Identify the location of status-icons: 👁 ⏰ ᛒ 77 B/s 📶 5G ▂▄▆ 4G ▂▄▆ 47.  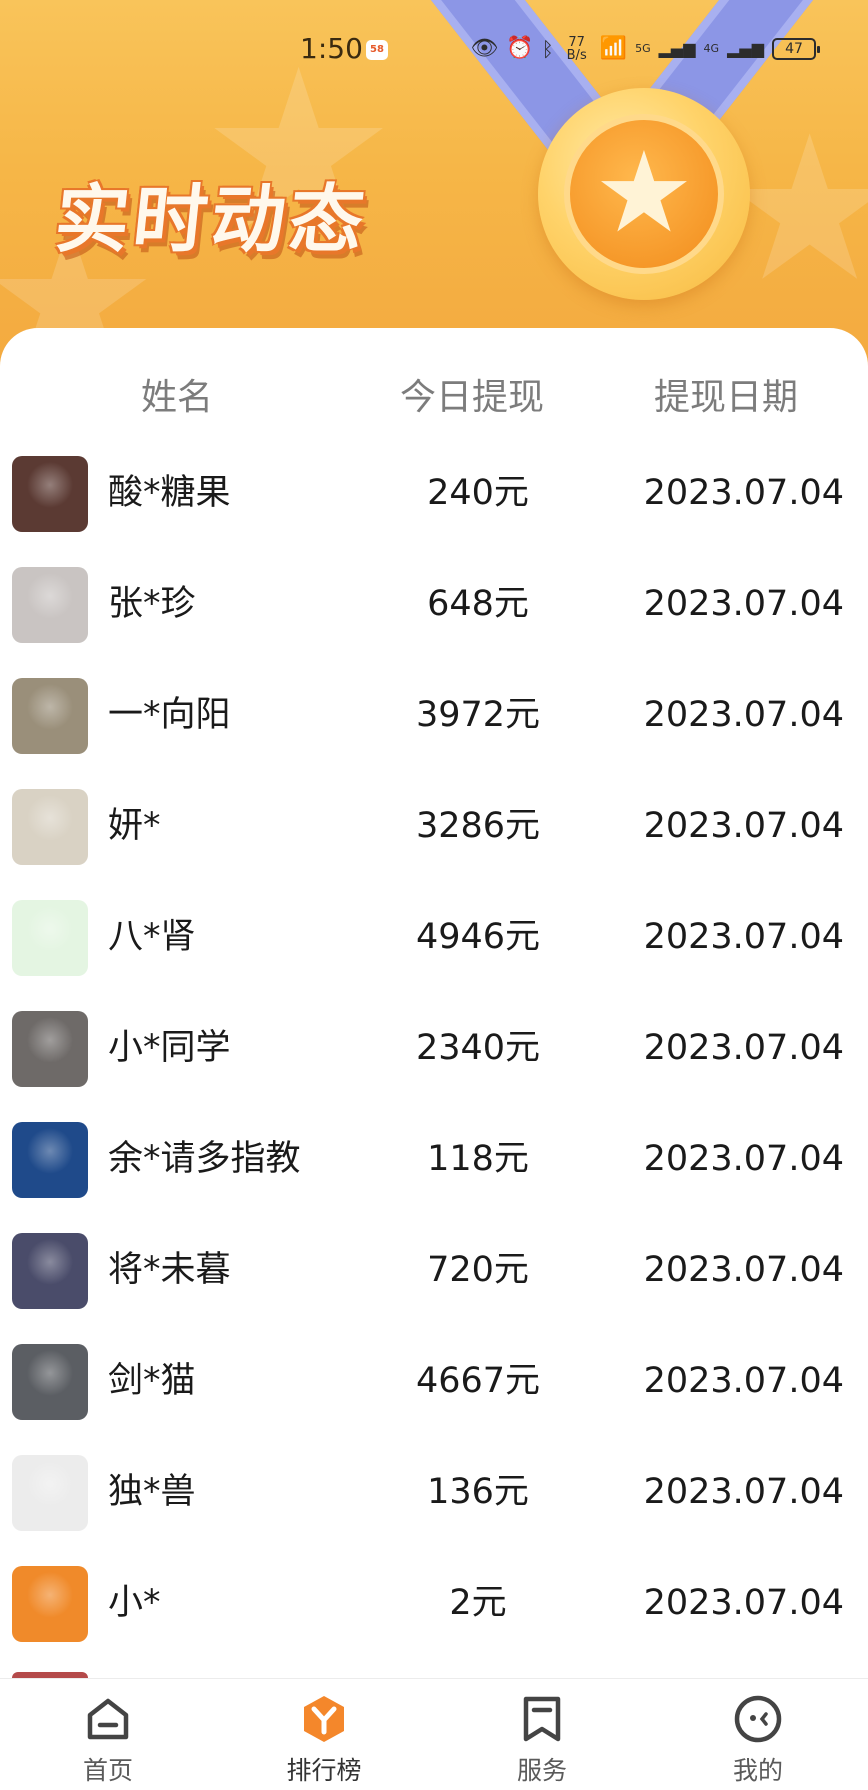
(645, 49).